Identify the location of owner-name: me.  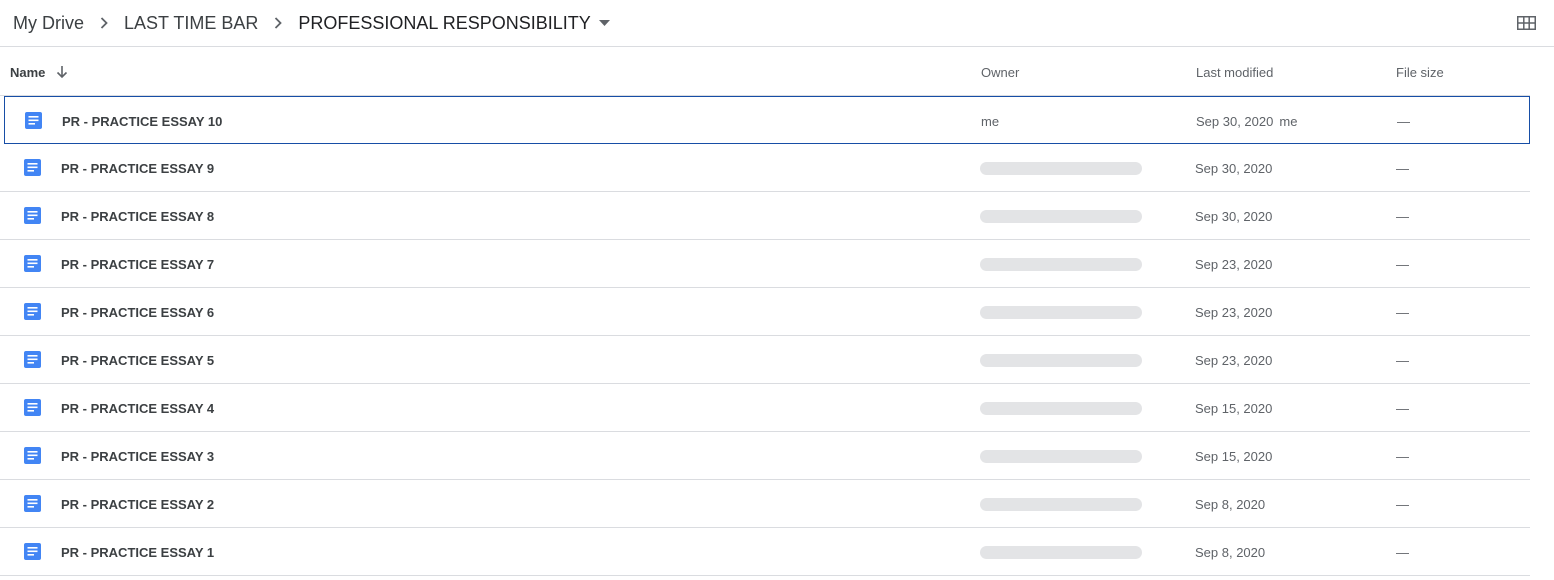
(990, 121).